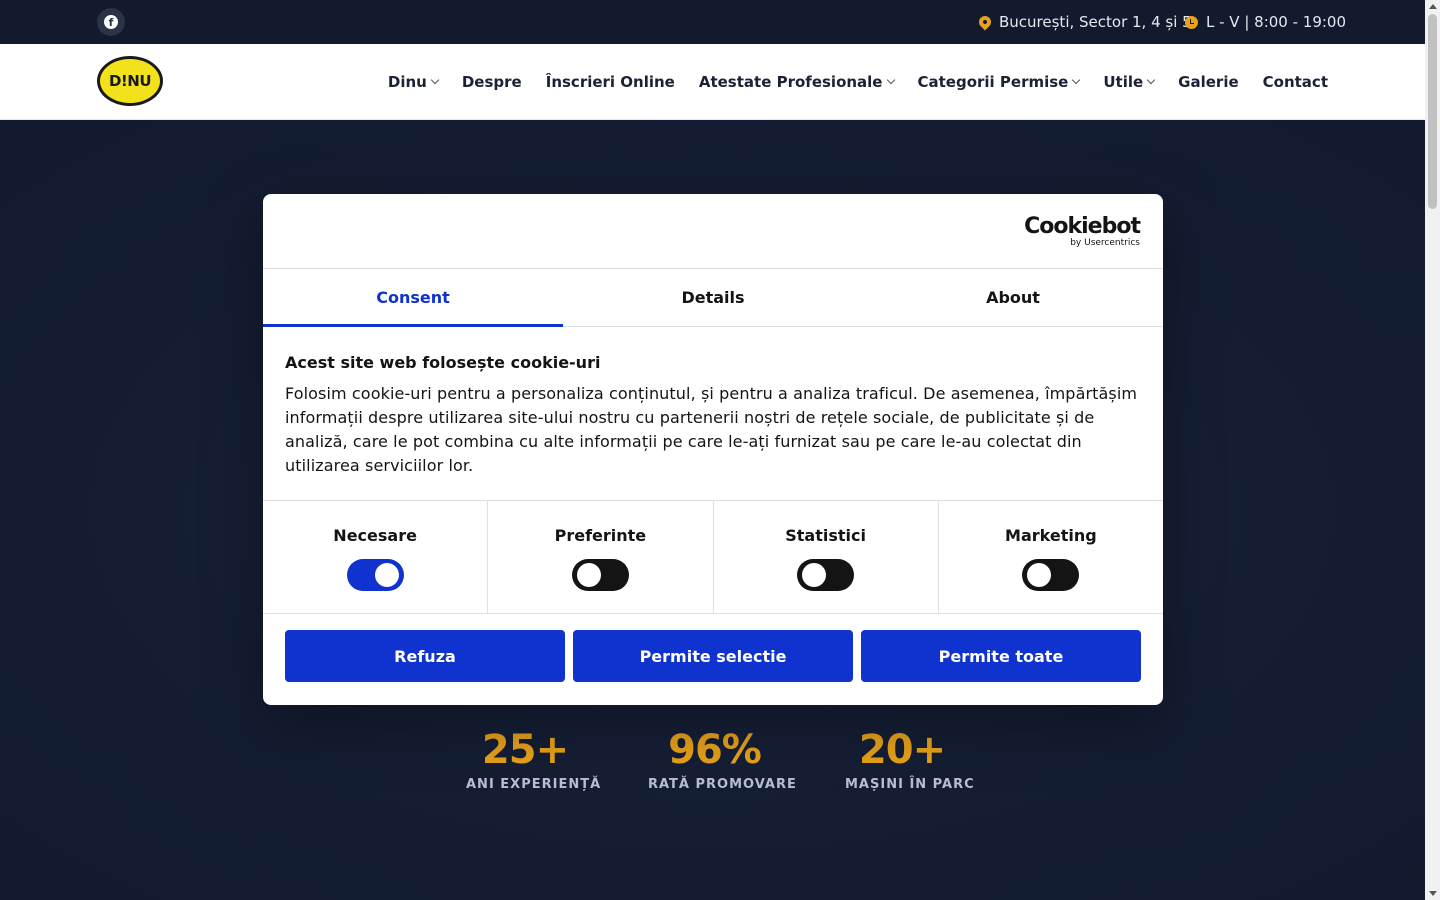 This screenshot has width=1440, height=900. What do you see at coordinates (1082, 226) in the screenshot?
I see `cookiebot-brand: Cookiebot` at bounding box center [1082, 226].